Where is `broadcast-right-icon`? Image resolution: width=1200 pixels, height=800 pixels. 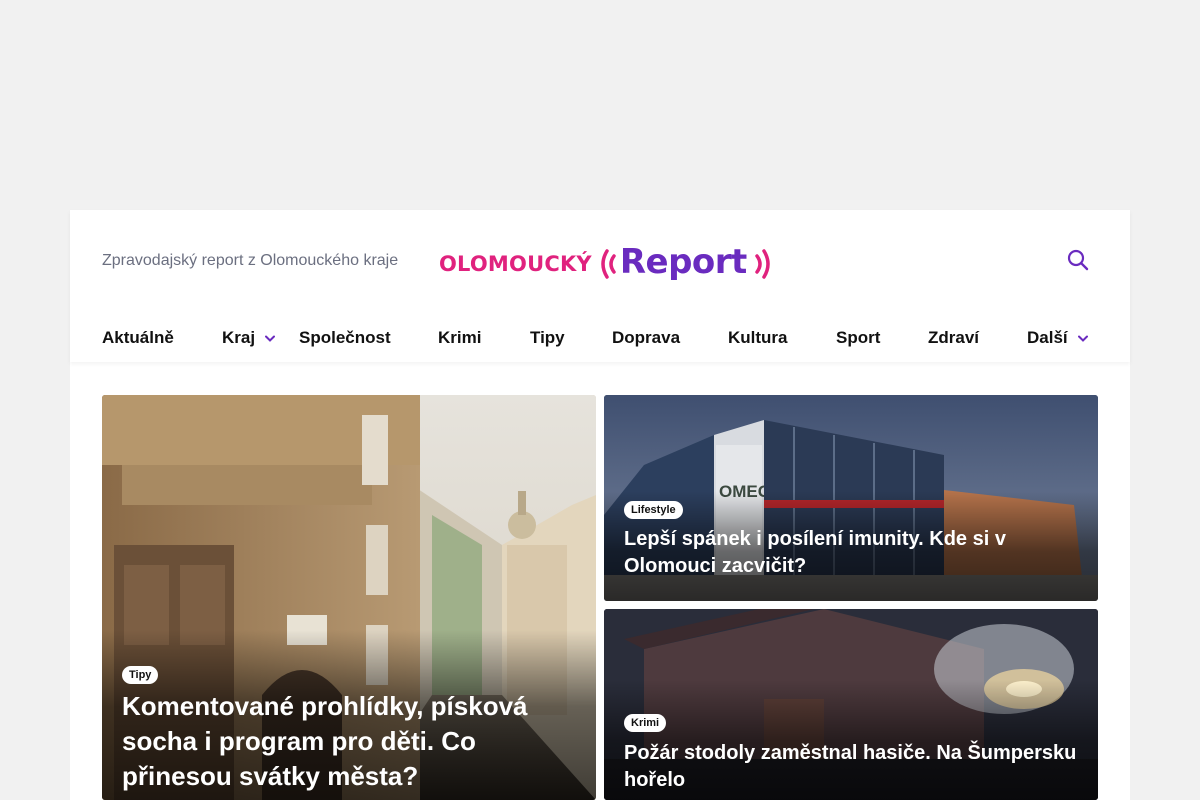
broadcast-right-icon is located at coordinates (763, 264).